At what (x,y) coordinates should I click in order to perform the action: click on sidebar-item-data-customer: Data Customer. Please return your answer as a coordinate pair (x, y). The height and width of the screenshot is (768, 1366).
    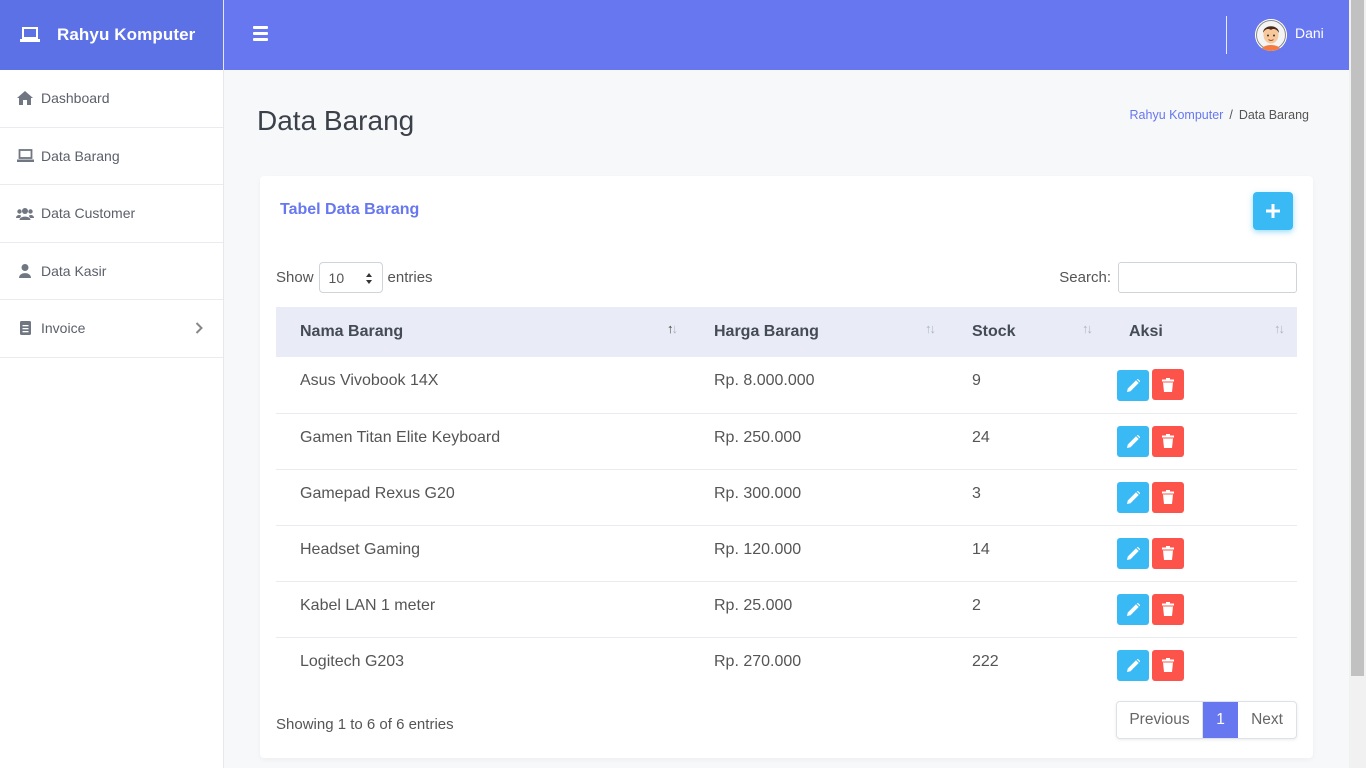
    Looking at the image, I should click on (111, 214).